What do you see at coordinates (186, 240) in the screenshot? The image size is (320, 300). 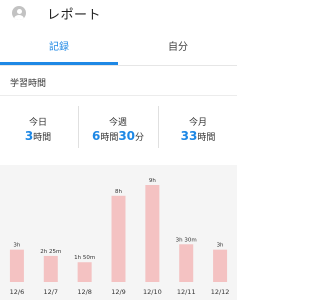 I see `bar-data-label: 3h 30m` at bounding box center [186, 240].